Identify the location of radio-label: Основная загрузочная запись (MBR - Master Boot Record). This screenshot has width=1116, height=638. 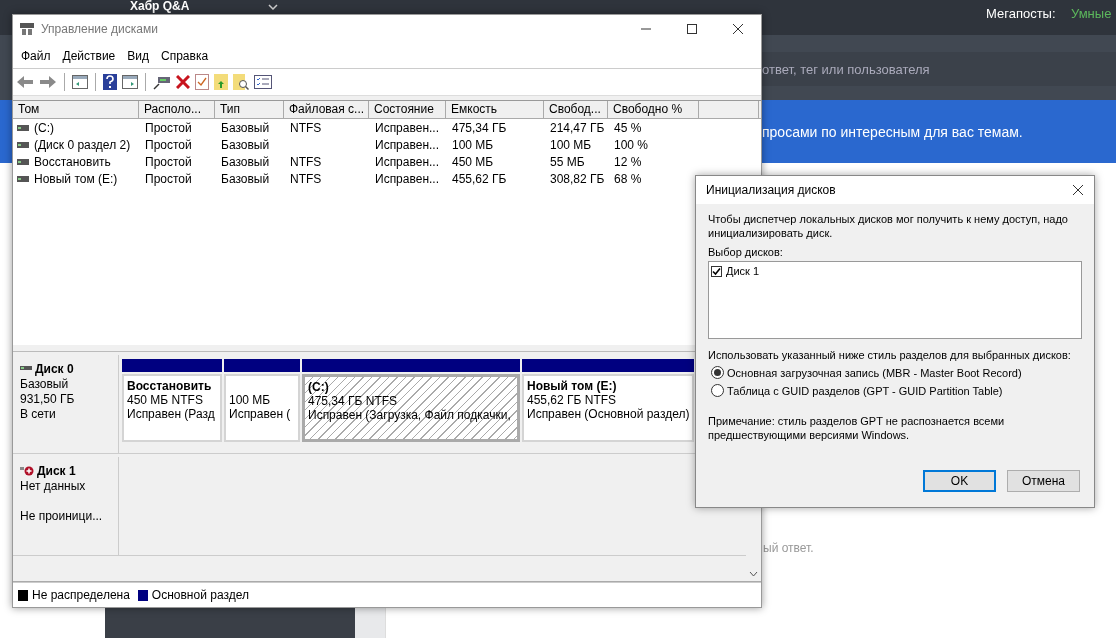
(874, 372).